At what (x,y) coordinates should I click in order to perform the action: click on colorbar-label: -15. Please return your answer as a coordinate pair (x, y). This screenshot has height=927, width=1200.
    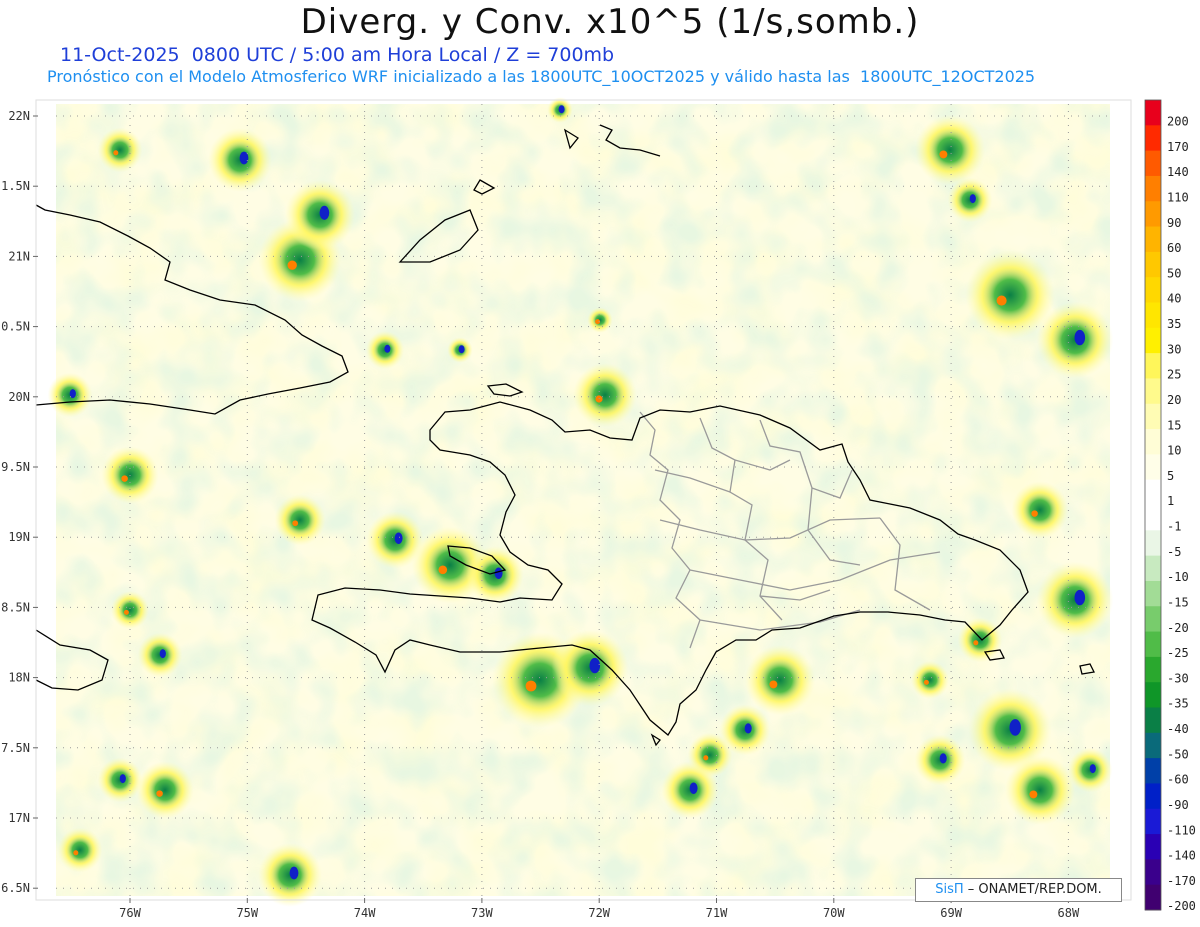
    Looking at the image, I should click on (1178, 602).